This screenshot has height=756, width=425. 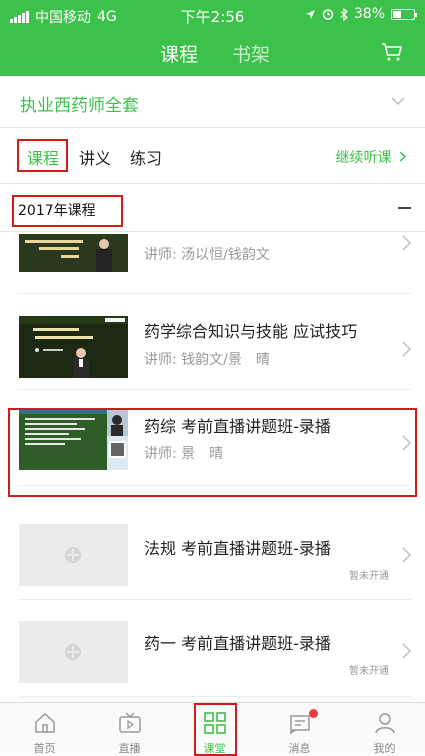 What do you see at coordinates (384, 748) in the screenshot?
I see `tab-label: 我的` at bounding box center [384, 748].